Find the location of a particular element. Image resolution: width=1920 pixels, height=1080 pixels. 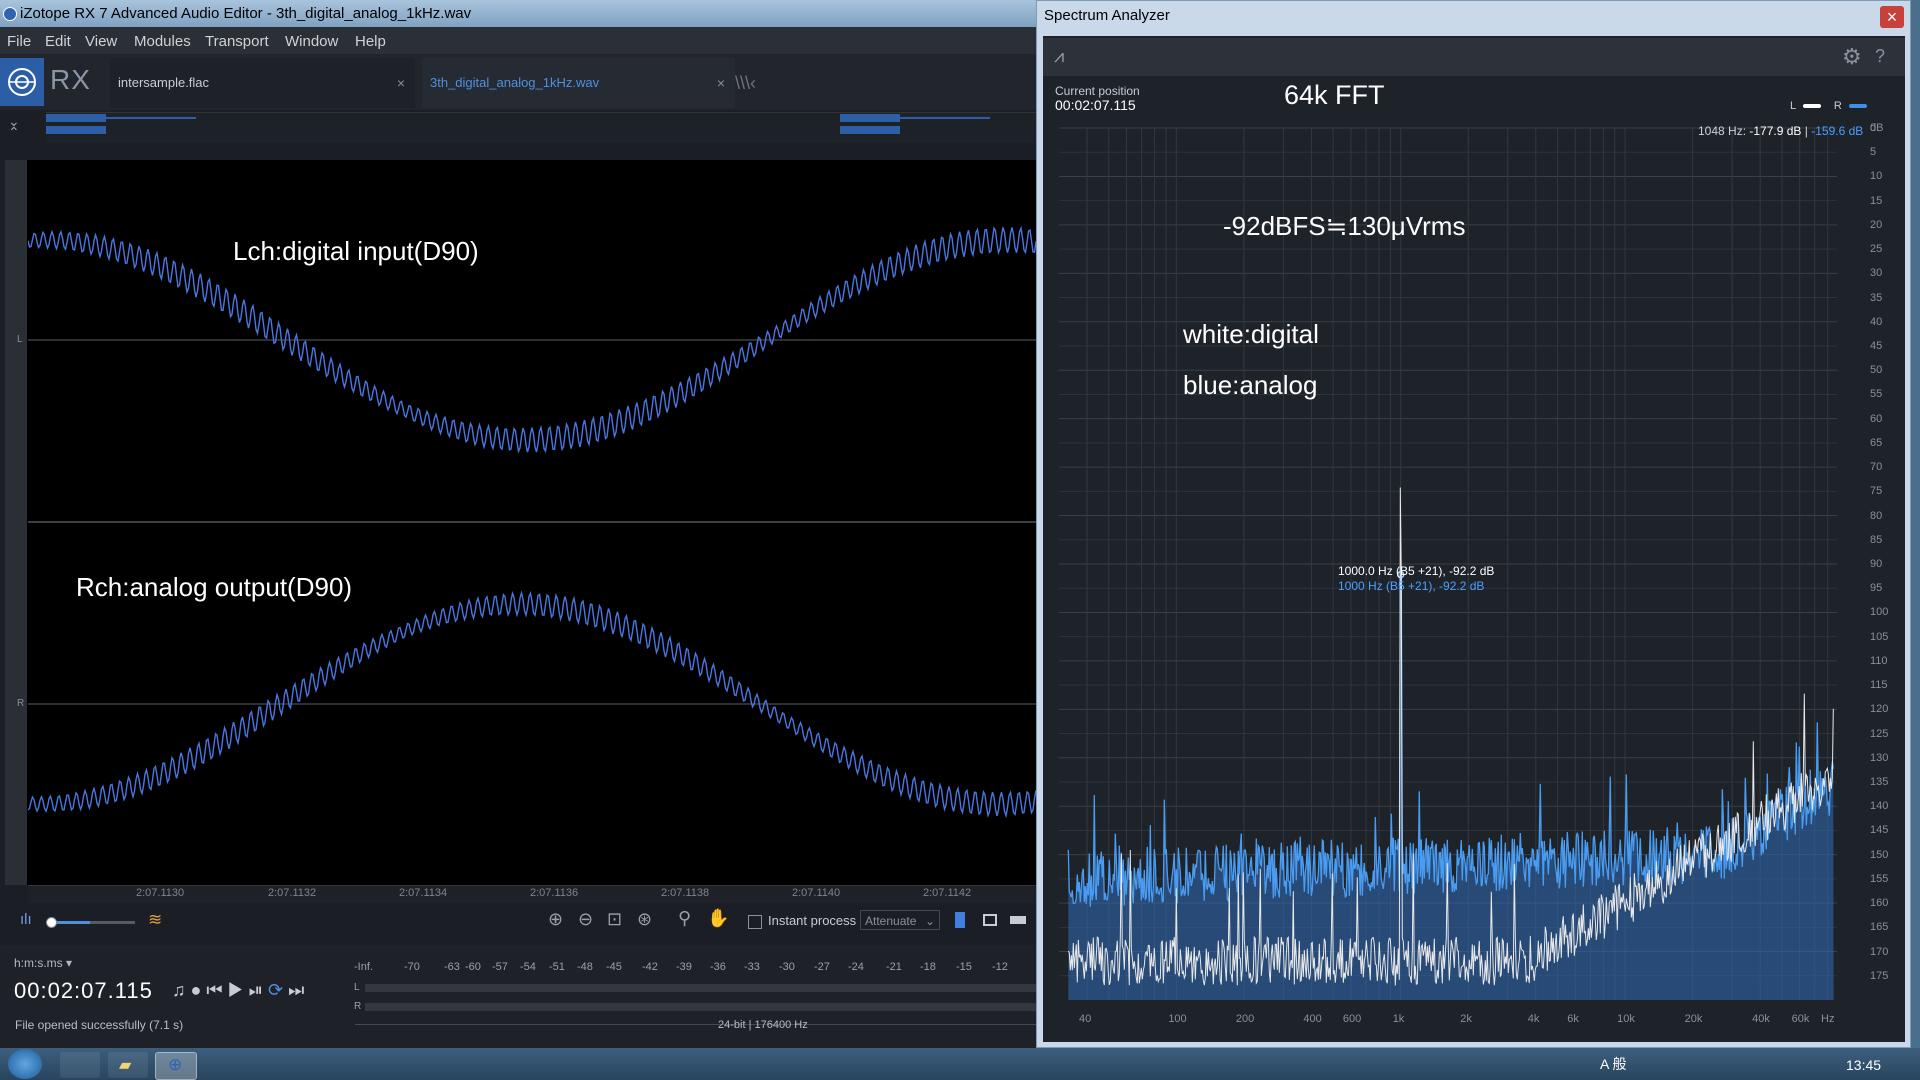

db-tick-label: 85 is located at coordinates (1876, 539).